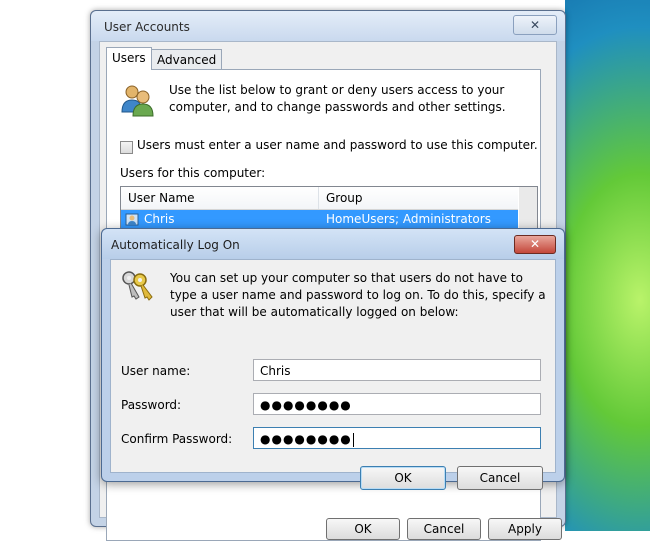 The image size is (650, 541). I want to click on users-icon, so click(137, 101).